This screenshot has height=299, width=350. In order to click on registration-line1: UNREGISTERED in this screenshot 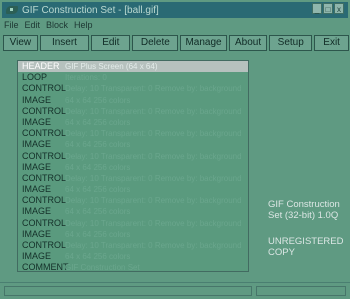, I will do `click(306, 241)`.